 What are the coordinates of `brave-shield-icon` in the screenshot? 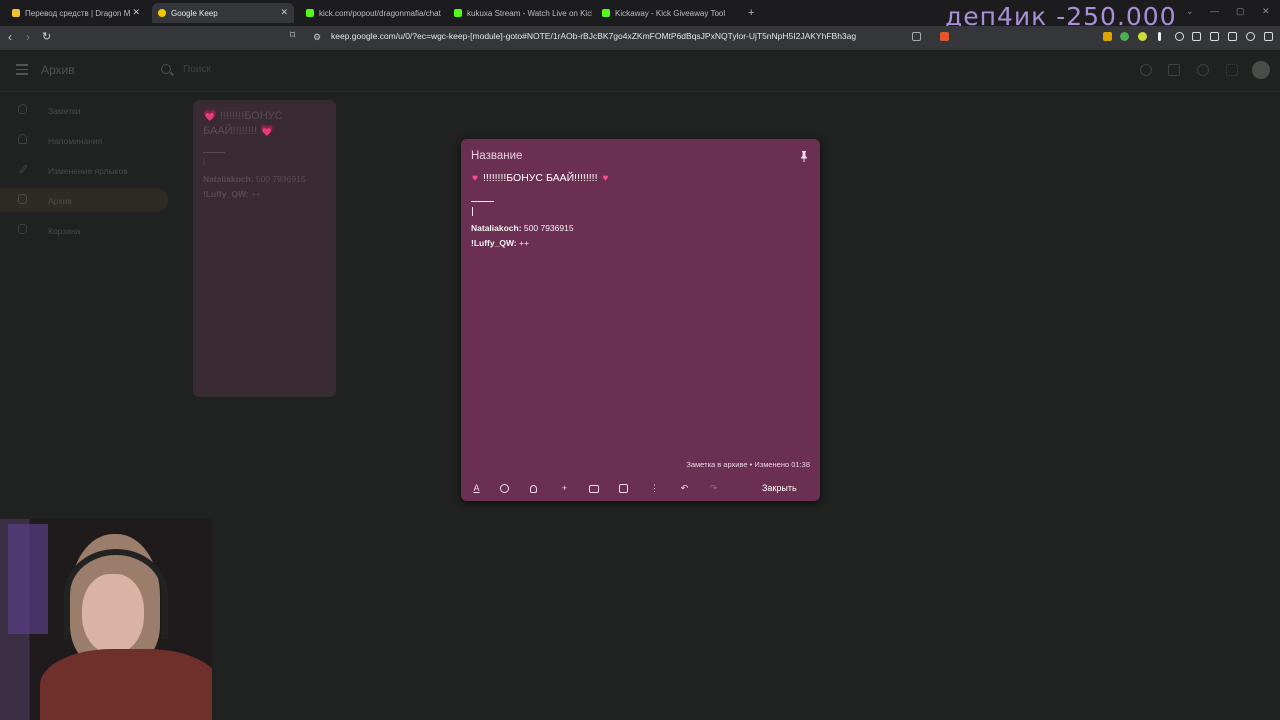 It's located at (944, 36).